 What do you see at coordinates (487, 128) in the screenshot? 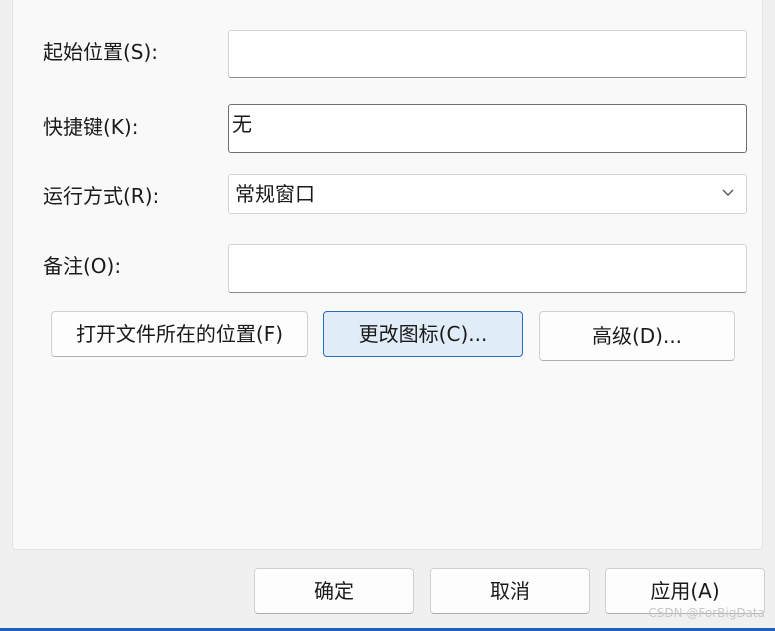
I see `shortcut-key-input: 无` at bounding box center [487, 128].